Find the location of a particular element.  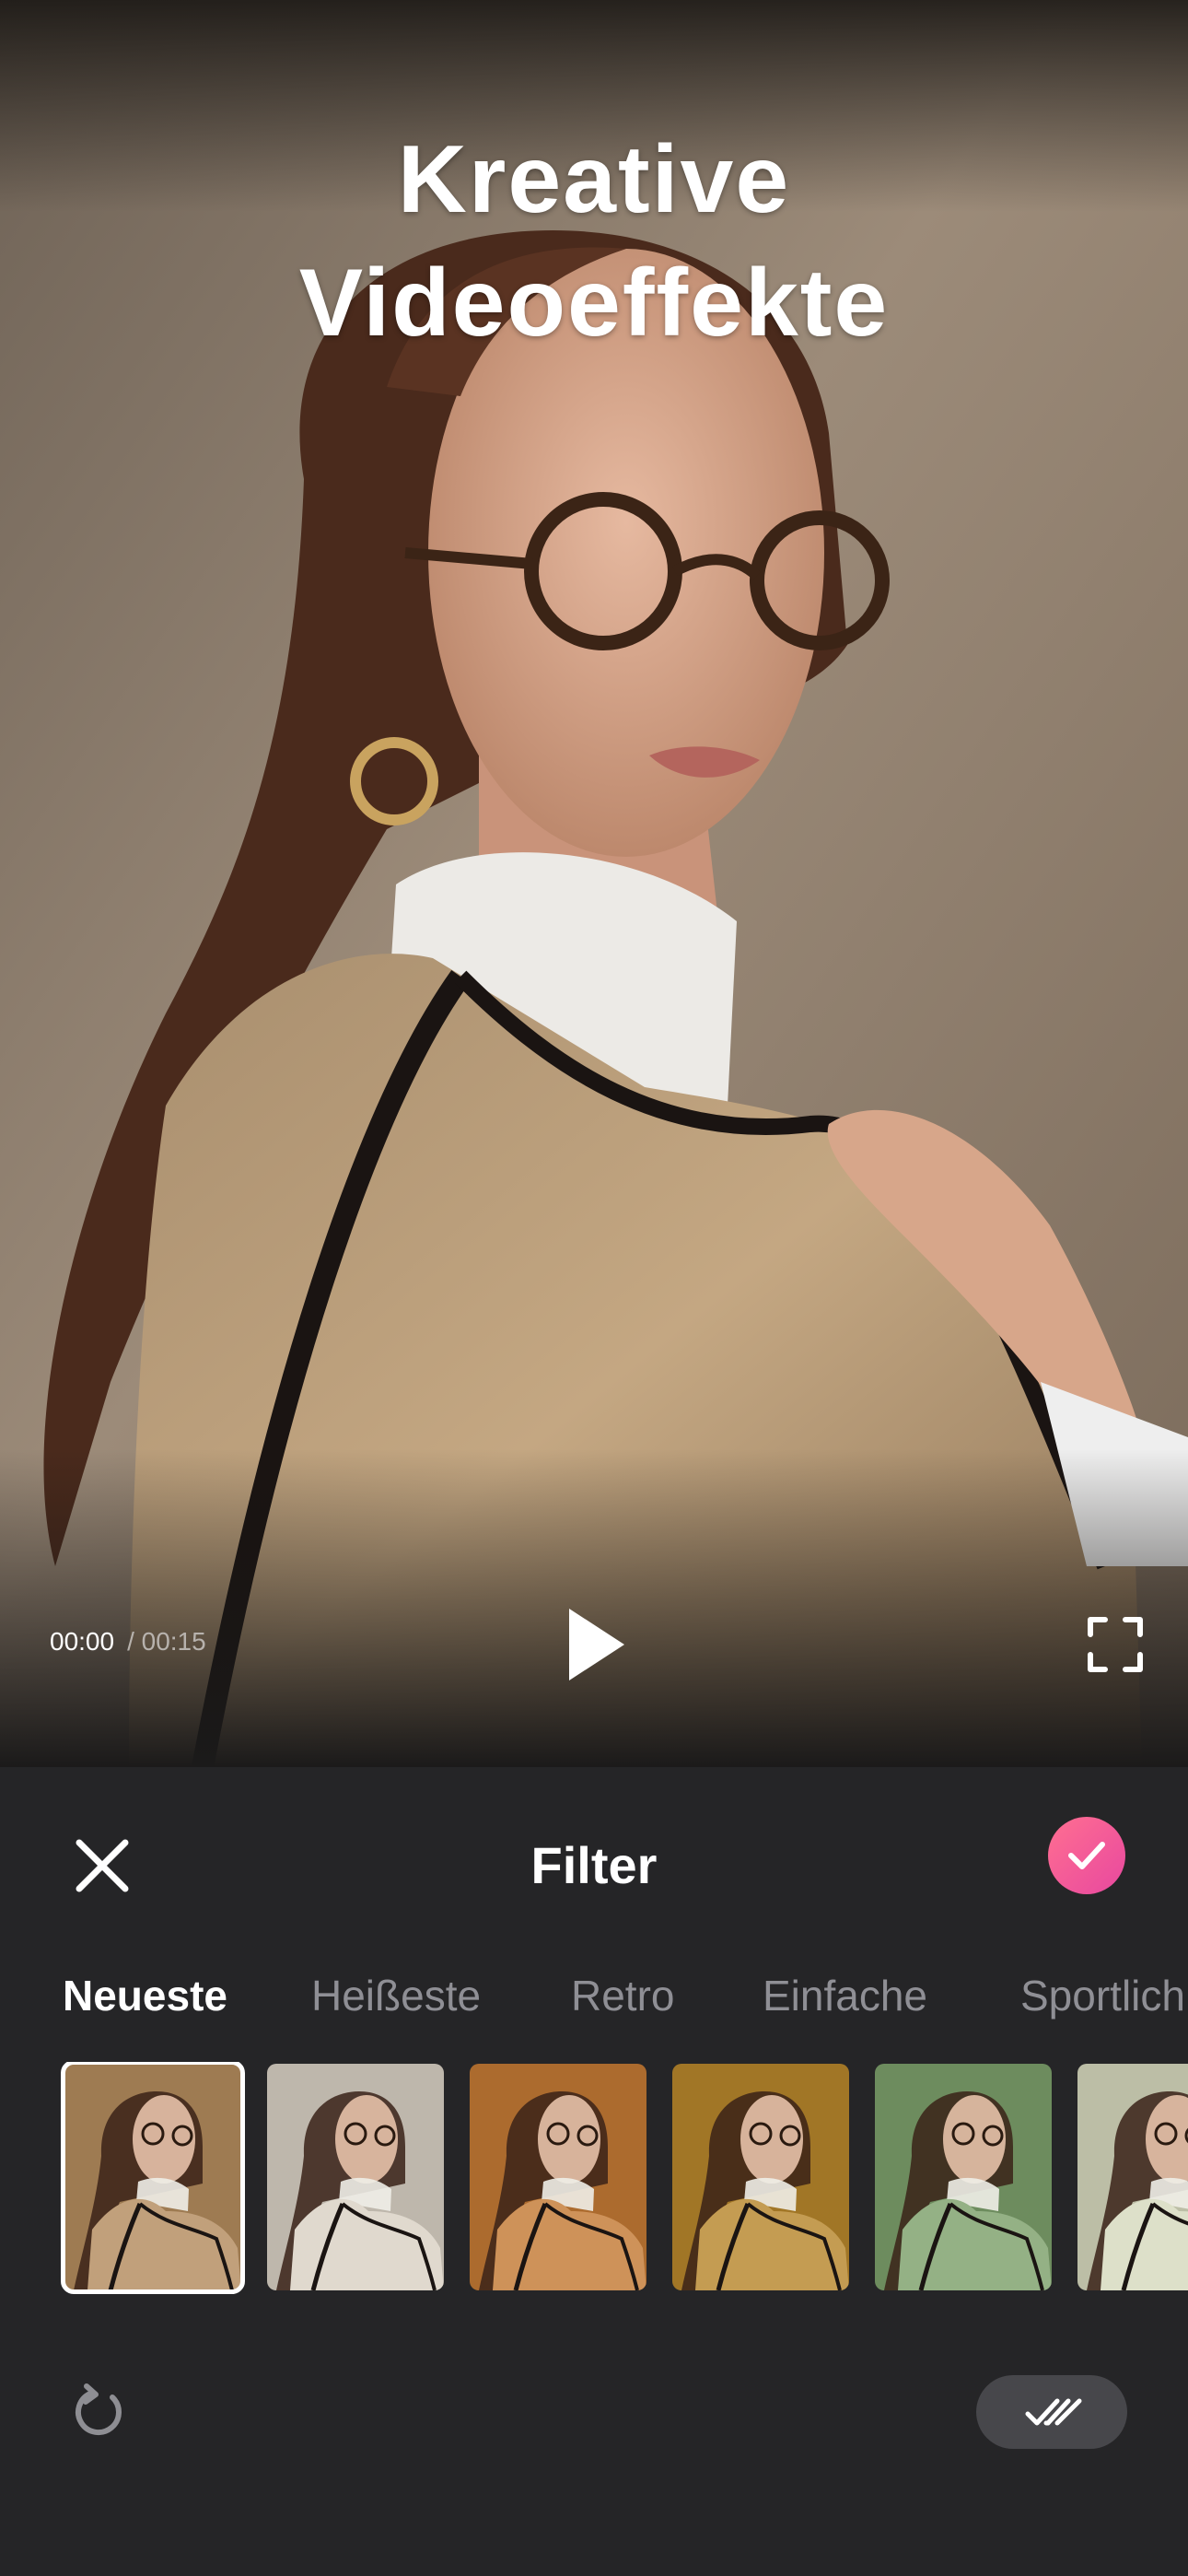

tab-sportlich: Sportlich is located at coordinates (1102, 1995).